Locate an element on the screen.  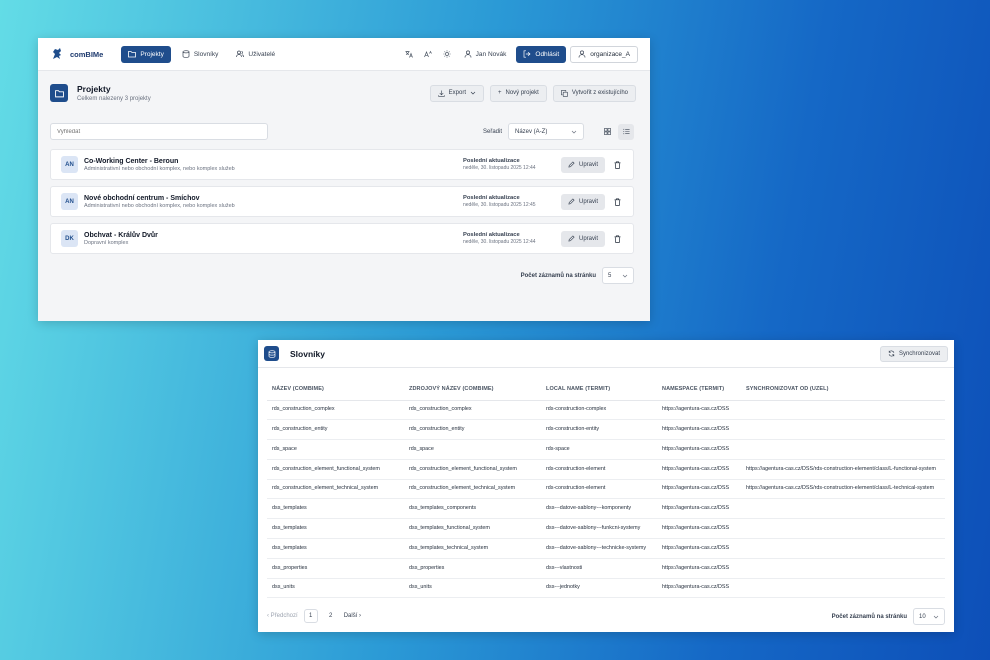
column-header: LOCAL NAME (TERMIT) is located at coordinates (599, 389).